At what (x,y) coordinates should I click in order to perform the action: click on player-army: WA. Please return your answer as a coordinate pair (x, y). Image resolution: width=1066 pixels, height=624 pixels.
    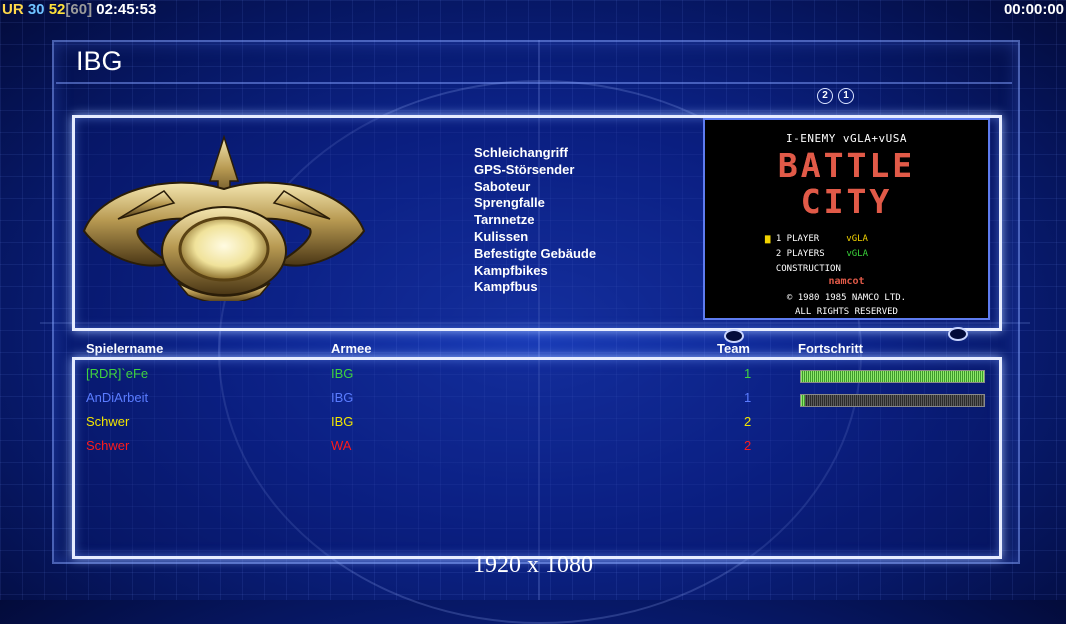
    Looking at the image, I should click on (341, 445).